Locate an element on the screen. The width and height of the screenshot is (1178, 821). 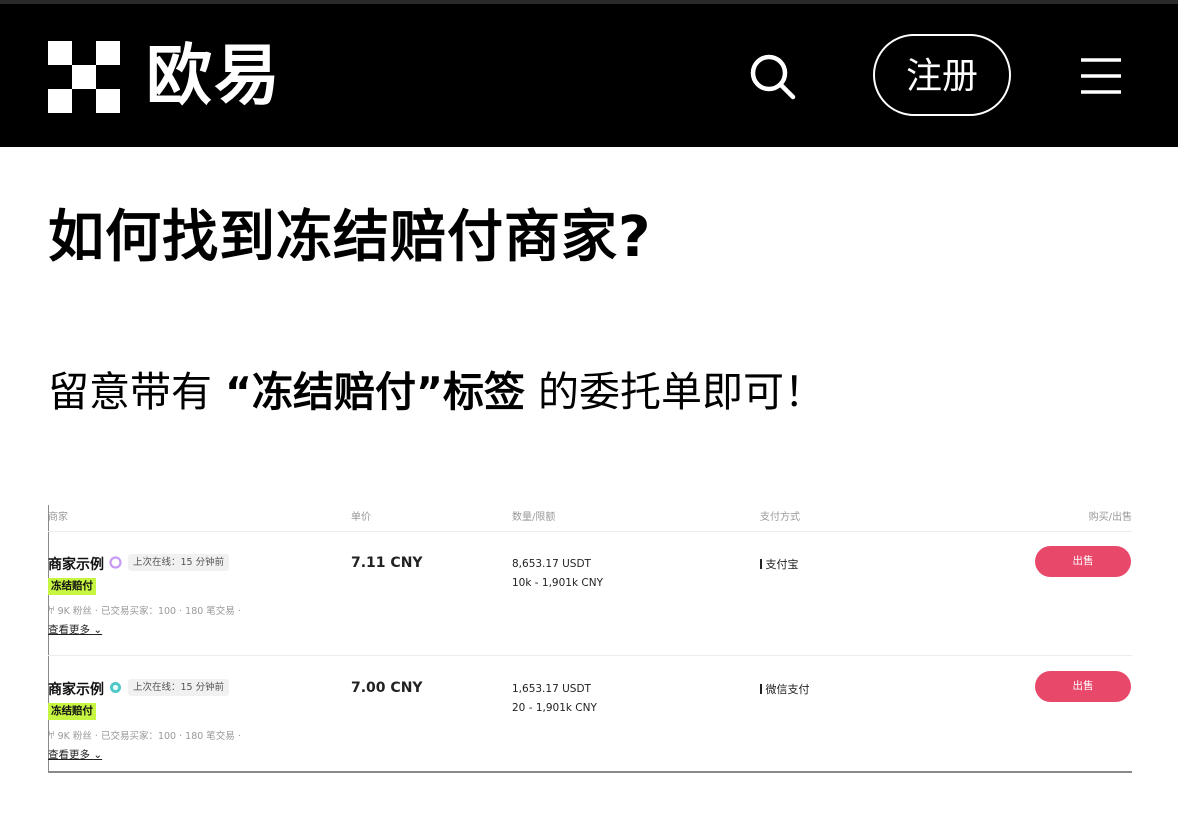
header-divider is located at coordinates (590, 531).